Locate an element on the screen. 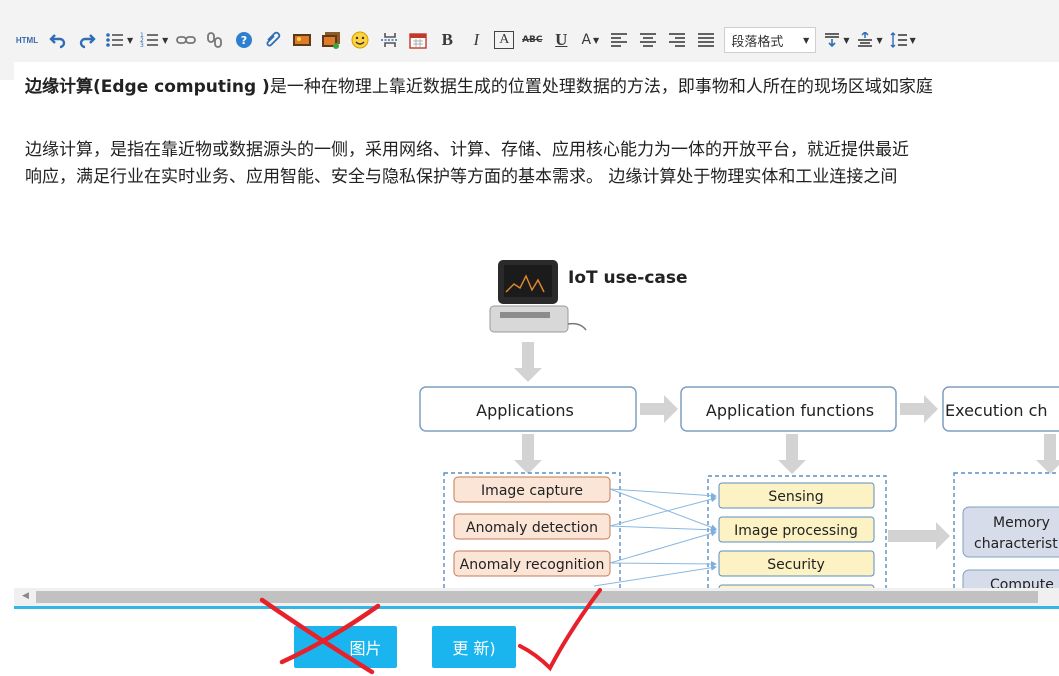  app-item-label: Anomaly detection is located at coordinates (532, 528).